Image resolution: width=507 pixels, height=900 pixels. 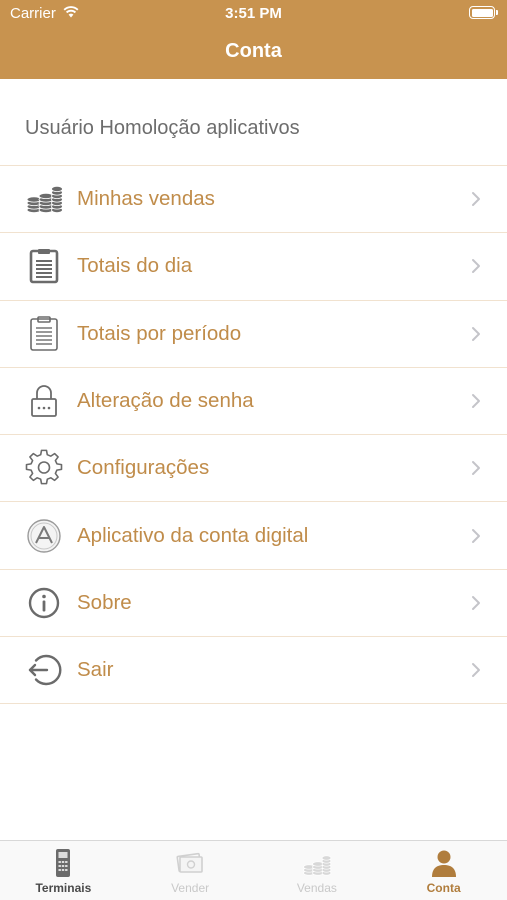 I want to click on menu-item-label: Configurações, so click(x=143, y=468).